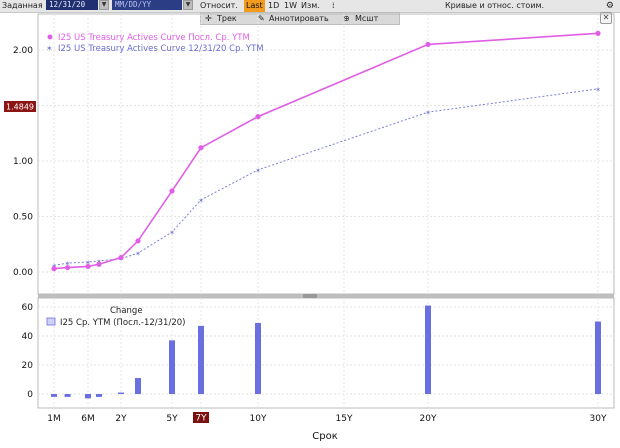  What do you see at coordinates (20, 107) in the screenshot?
I see `y-value-marker-label: 1.4849` at bounding box center [20, 107].